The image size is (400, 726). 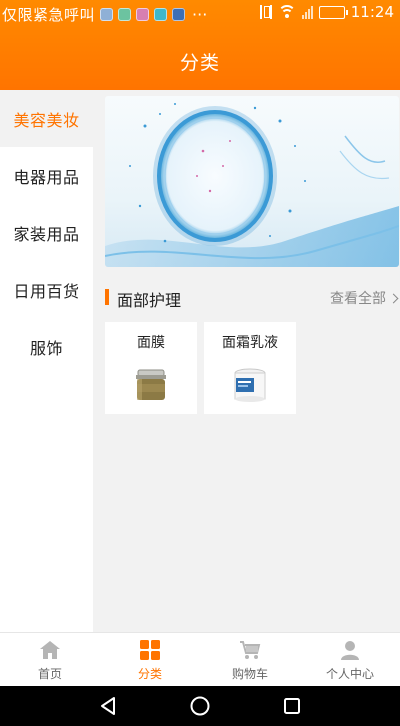 I want to click on product-grid: 面膜 面霜乳液, so click(x=200, y=368).